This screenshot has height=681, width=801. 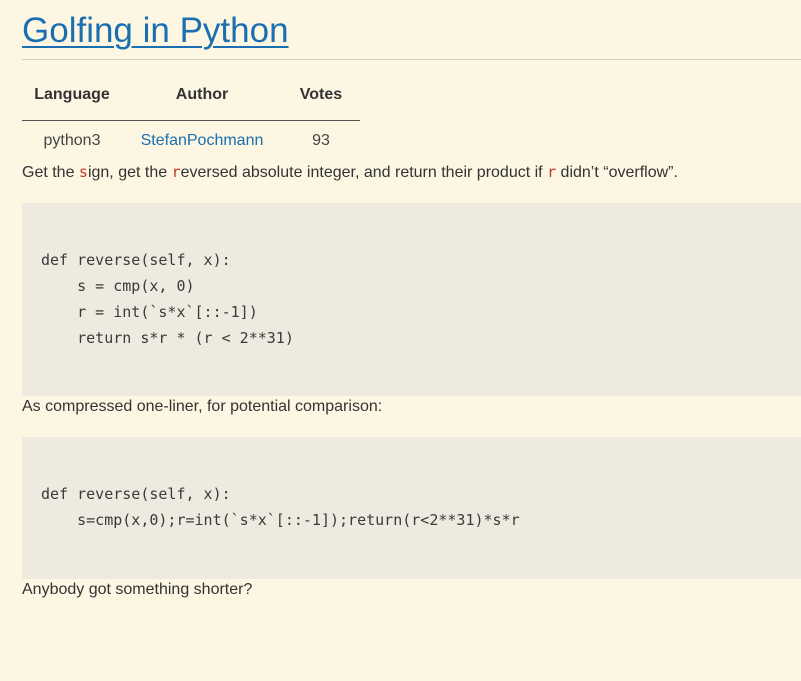 I want to click on header-author: Author, so click(x=202, y=103).